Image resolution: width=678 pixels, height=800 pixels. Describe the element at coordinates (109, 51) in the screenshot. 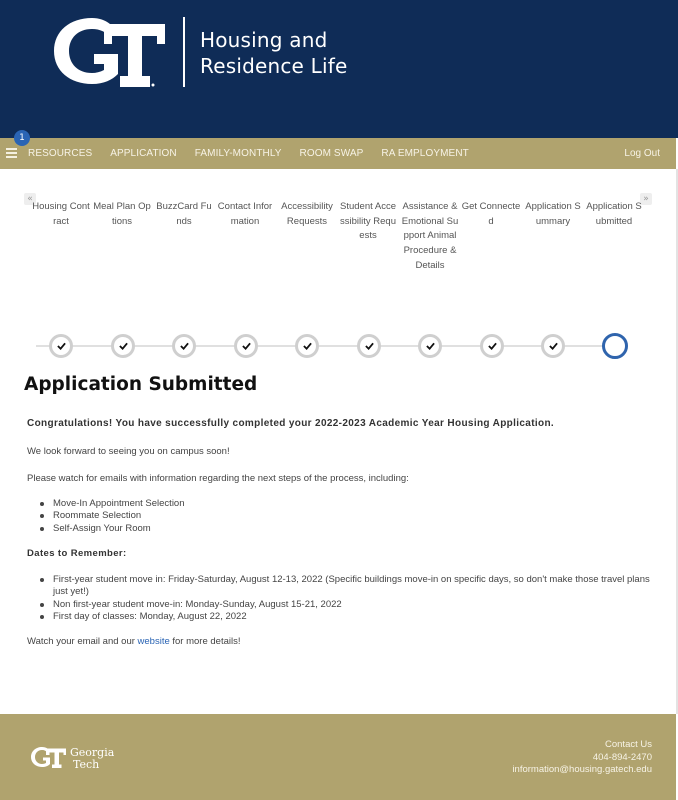

I see `gt-logo` at that location.